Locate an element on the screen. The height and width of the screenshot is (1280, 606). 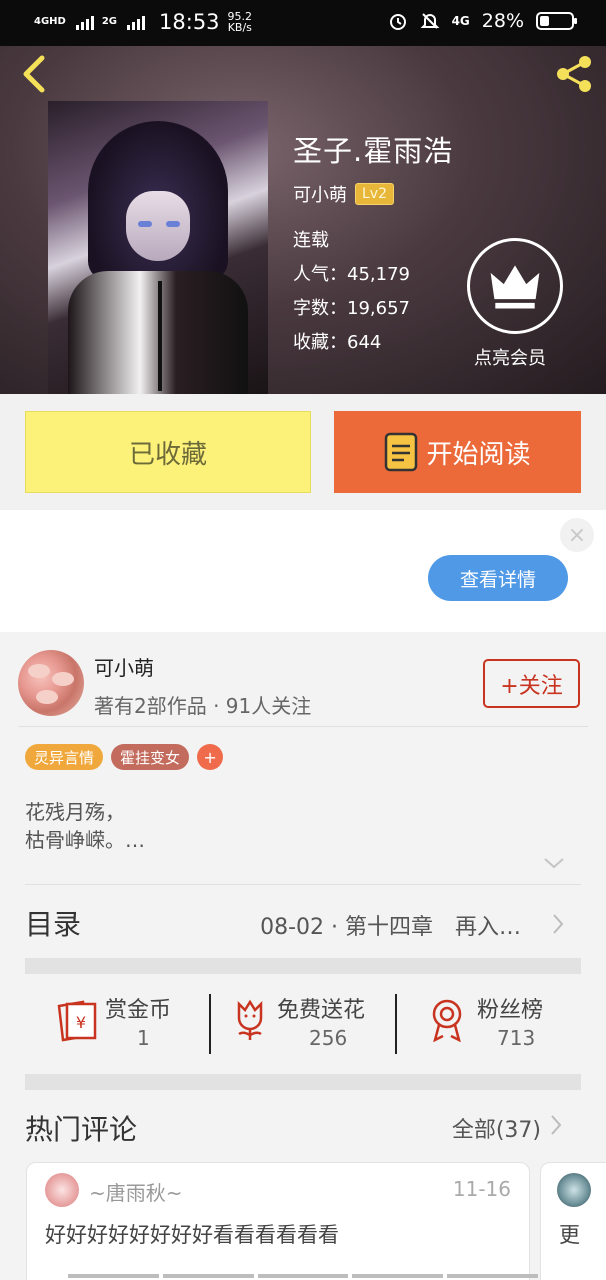
battery-percent: 28% is located at coordinates (502, 21).